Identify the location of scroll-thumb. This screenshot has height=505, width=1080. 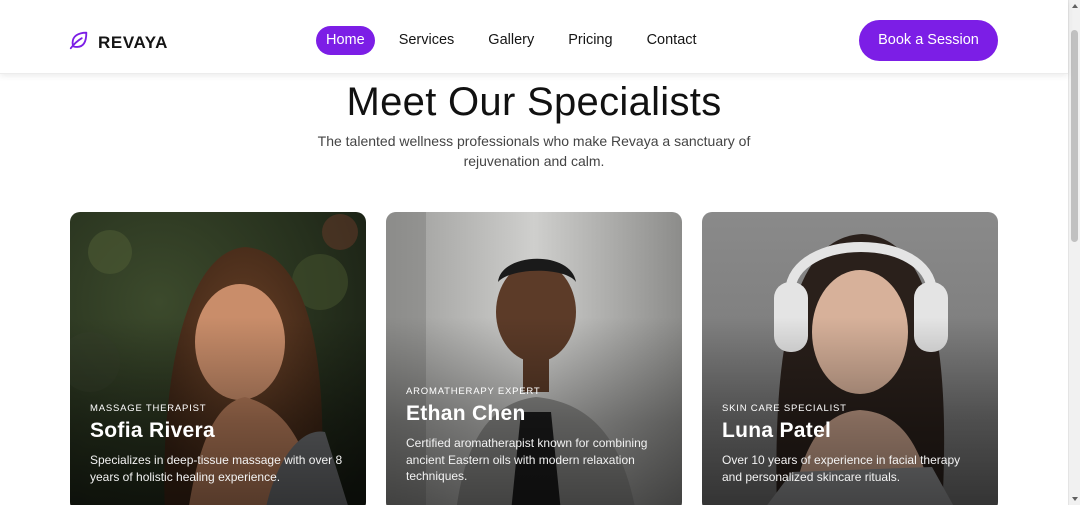
(1074, 136).